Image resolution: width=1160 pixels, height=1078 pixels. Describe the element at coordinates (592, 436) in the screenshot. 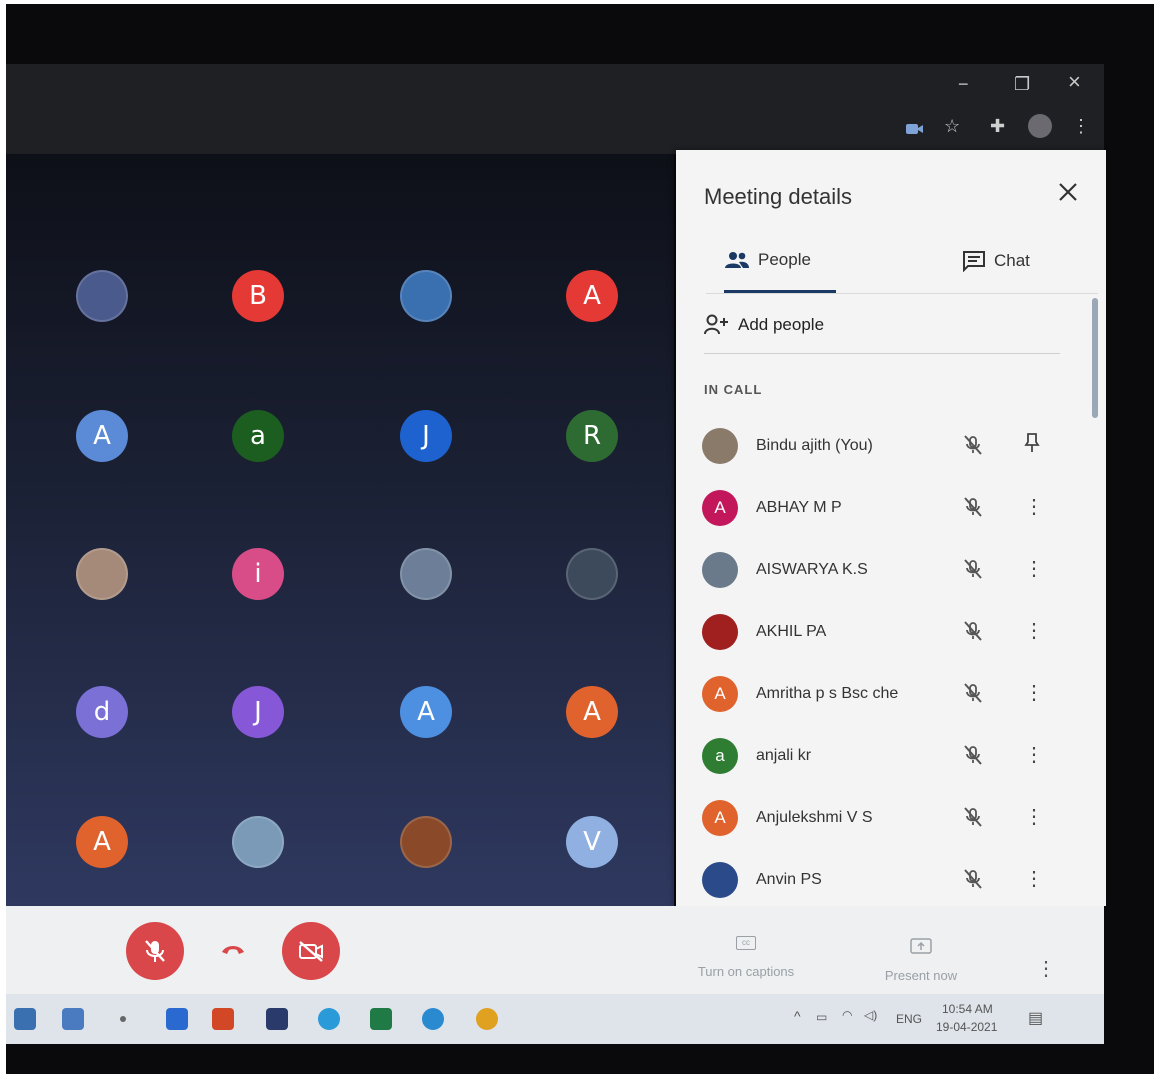

I see `participant-tile: R` at that location.